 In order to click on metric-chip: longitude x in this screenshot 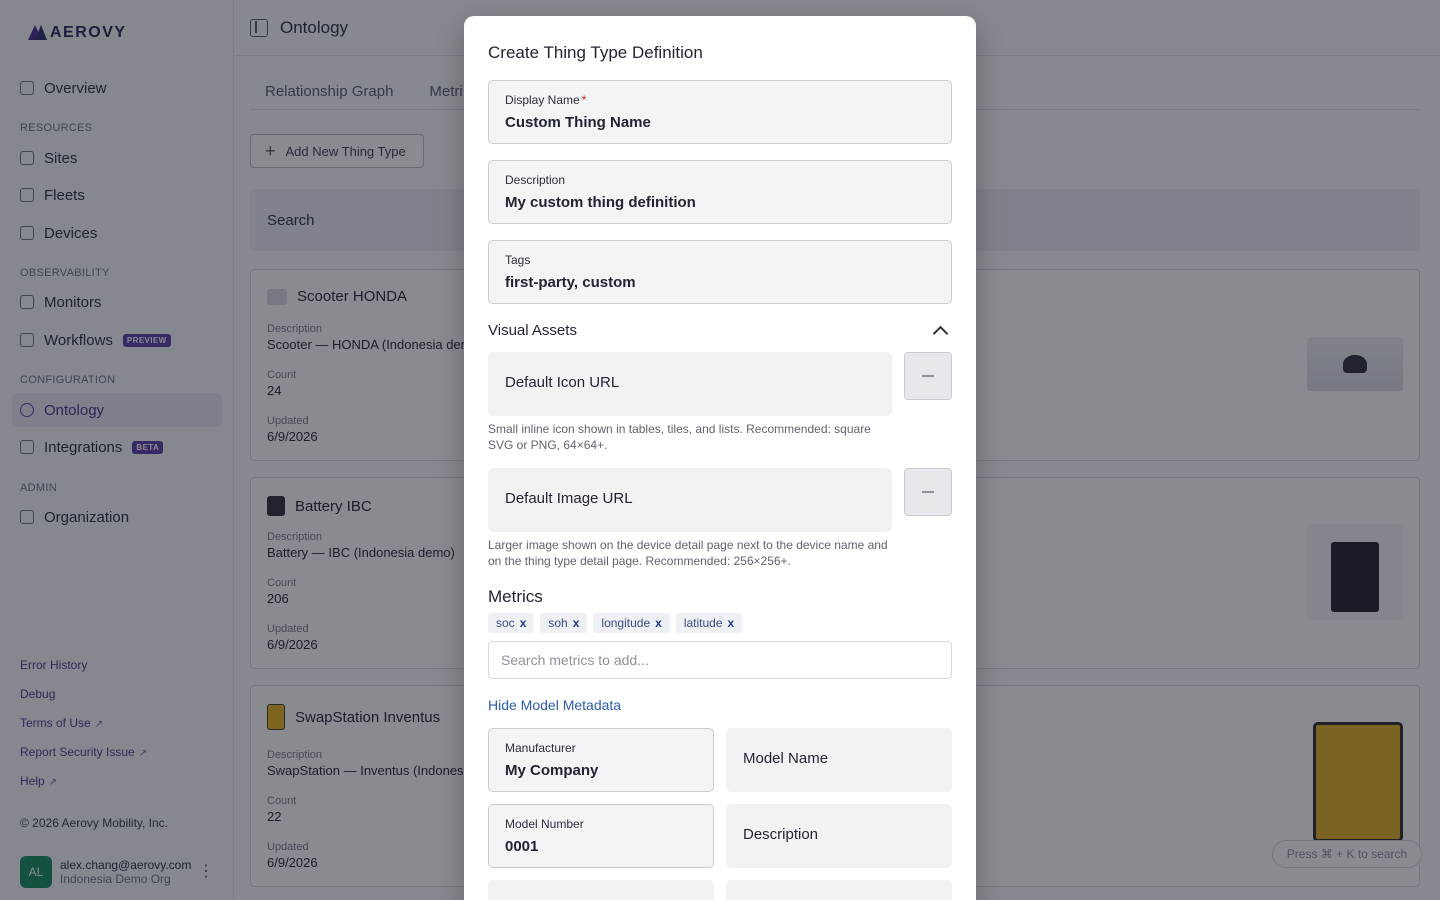, I will do `click(631, 623)`.